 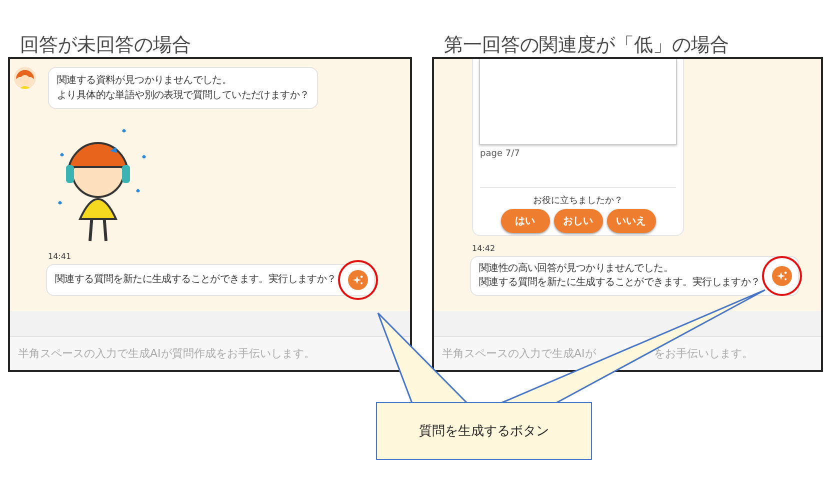 What do you see at coordinates (587, 45) in the screenshot?
I see `section-title: 第一回答の関連度が「低」の場合` at bounding box center [587, 45].